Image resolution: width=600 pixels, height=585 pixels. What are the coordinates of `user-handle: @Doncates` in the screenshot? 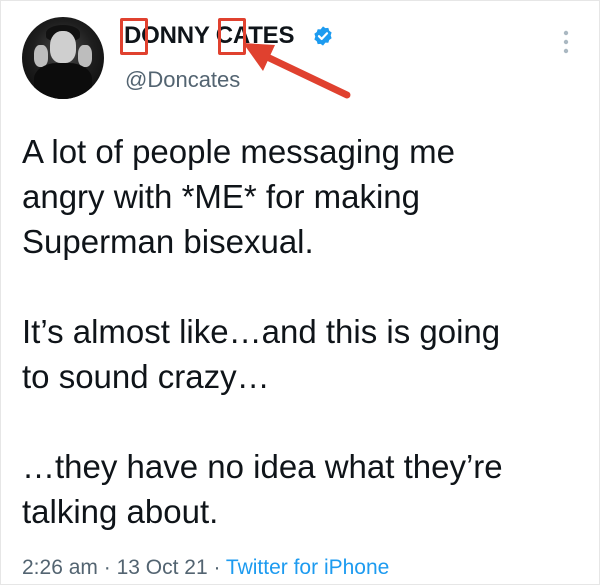 It's located at (182, 80).